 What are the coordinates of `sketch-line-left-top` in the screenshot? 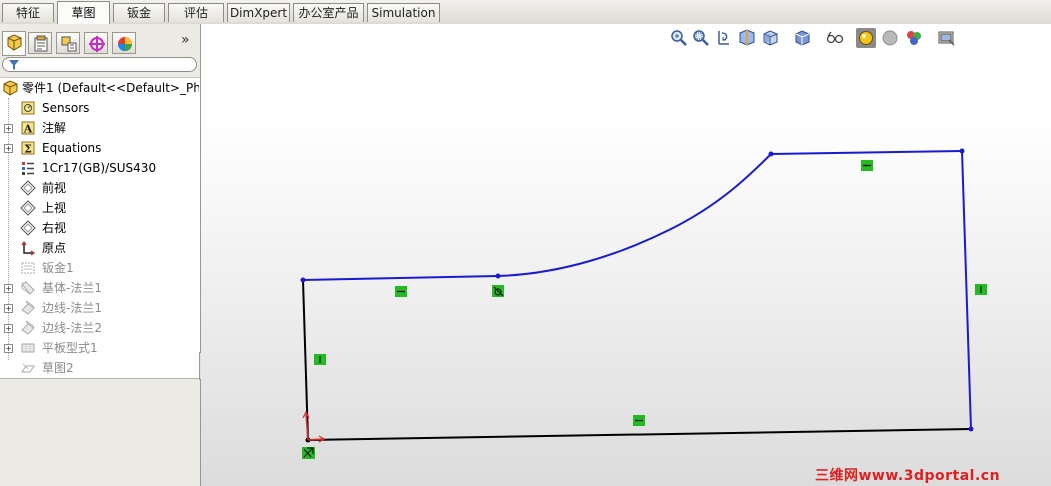 It's located at (400, 278).